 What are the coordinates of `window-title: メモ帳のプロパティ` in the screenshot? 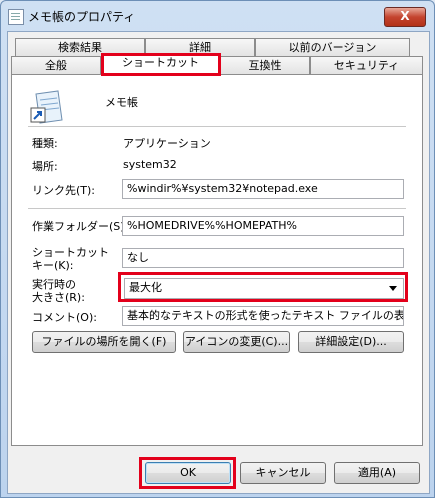 It's located at (82, 17).